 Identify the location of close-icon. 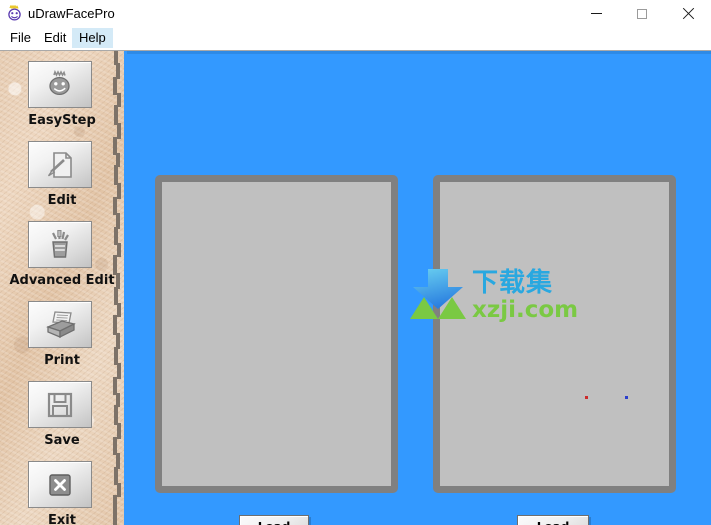
(688, 14).